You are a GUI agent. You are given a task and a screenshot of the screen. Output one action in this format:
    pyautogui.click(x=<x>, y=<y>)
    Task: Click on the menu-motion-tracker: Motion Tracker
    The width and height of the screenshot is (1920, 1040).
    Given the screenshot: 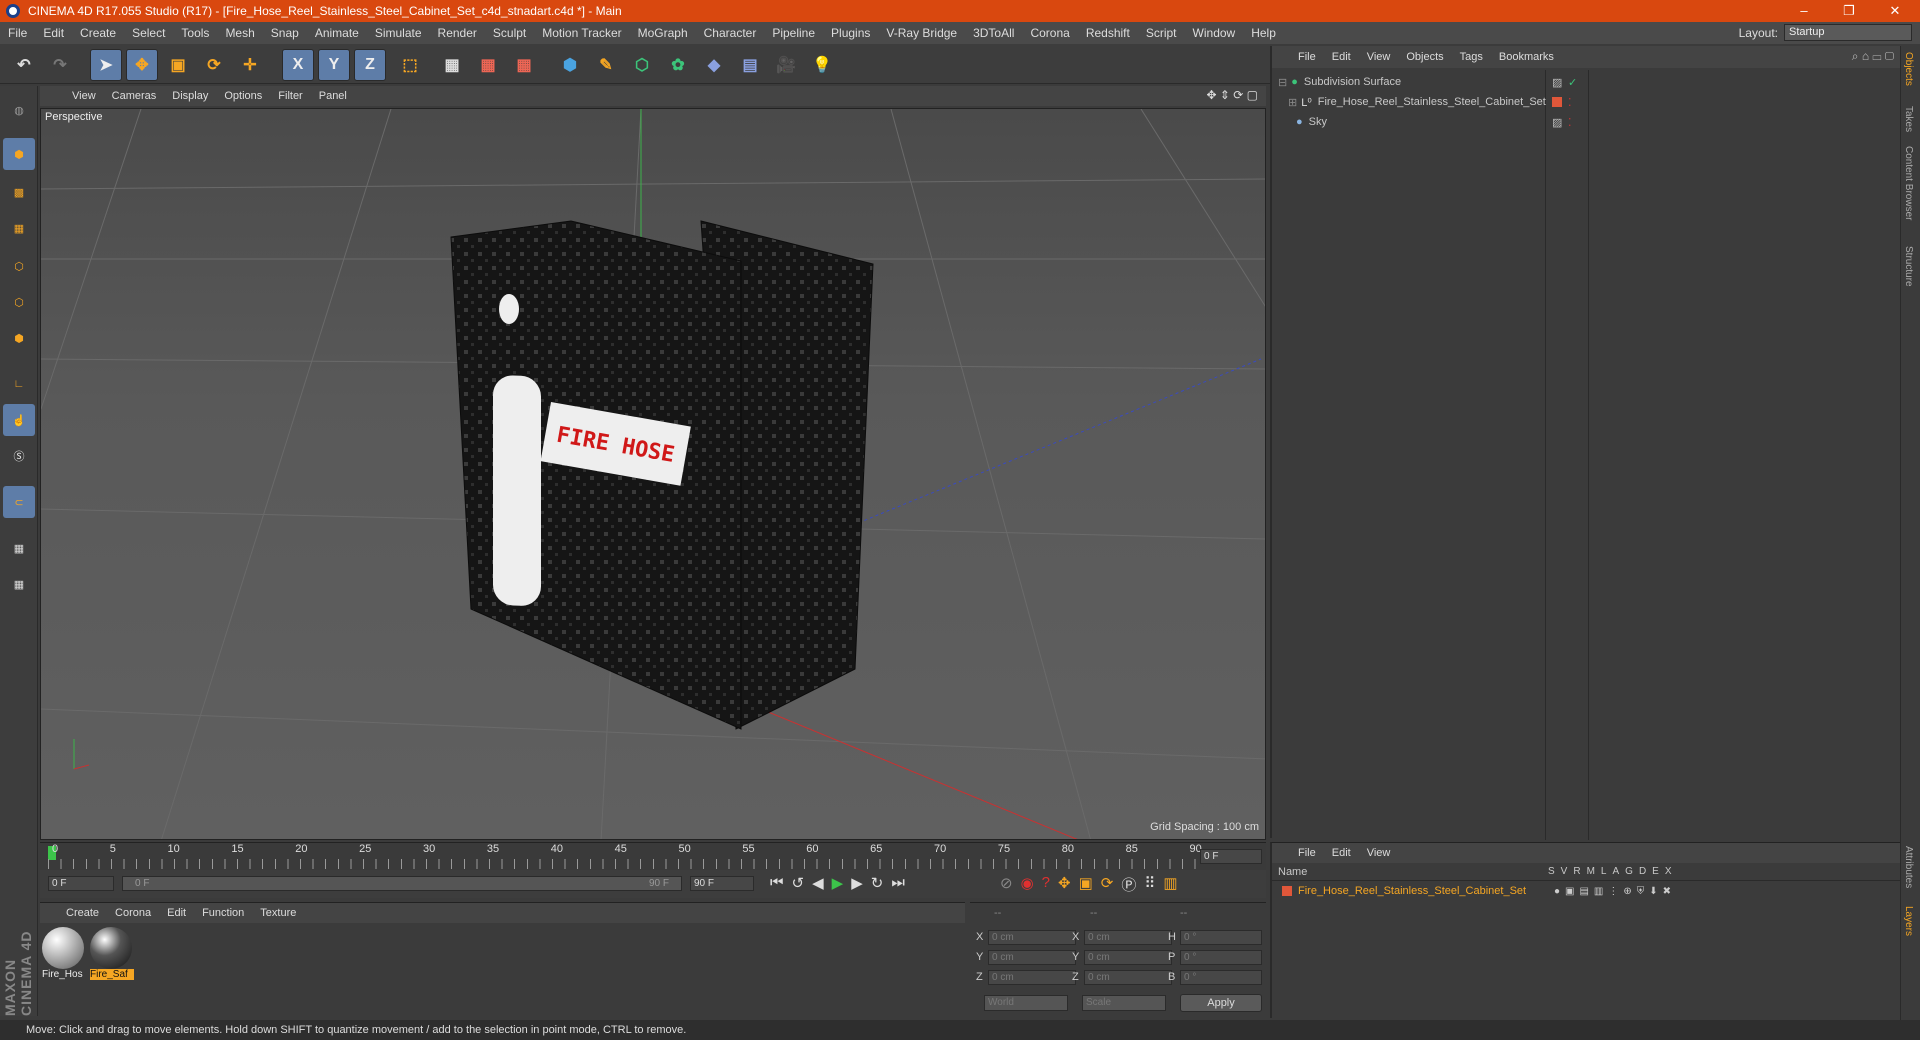 What is the action you would take?
    pyautogui.click(x=581, y=33)
    